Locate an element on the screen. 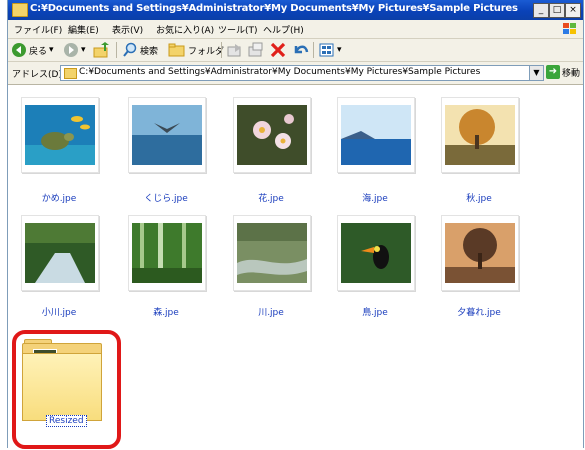 This screenshot has height=450, width=585. move-to-button is located at coordinates (235, 50).